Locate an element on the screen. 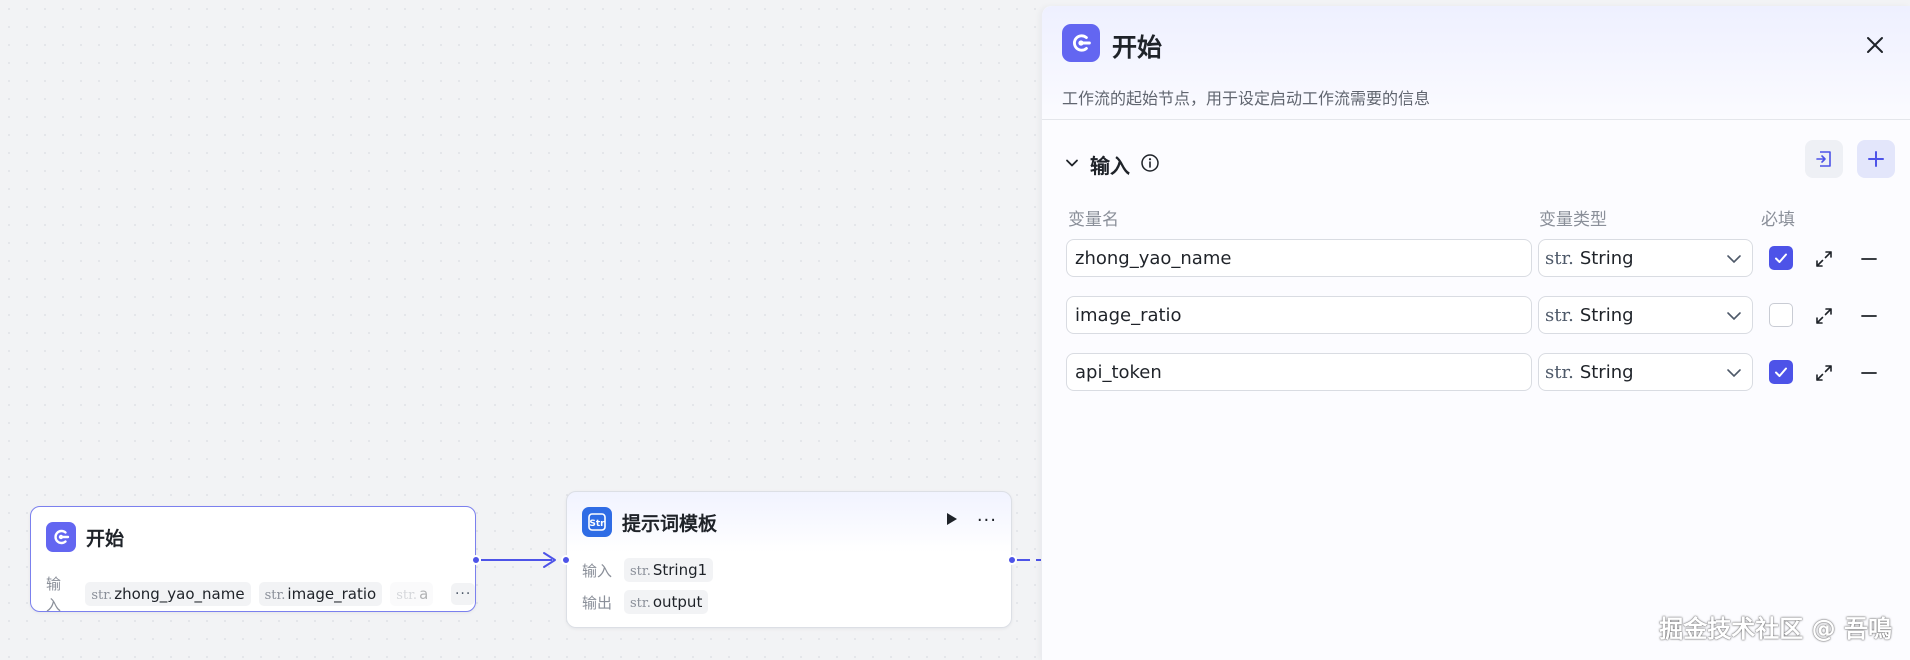 This screenshot has height=660, width=1910. add-variable-button is located at coordinates (1876, 159).